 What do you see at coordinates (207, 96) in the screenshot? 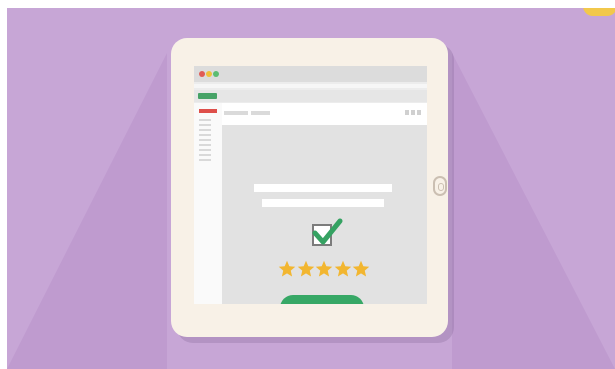
I see `active-tab` at bounding box center [207, 96].